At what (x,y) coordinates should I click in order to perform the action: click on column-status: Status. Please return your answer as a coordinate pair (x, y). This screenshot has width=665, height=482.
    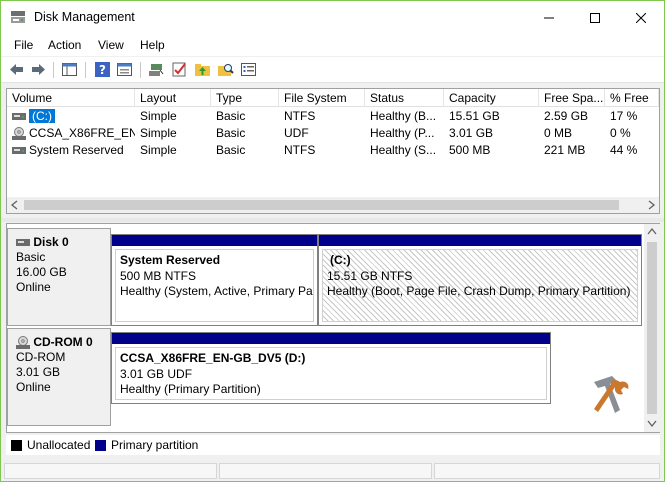
    Looking at the image, I should click on (404, 98).